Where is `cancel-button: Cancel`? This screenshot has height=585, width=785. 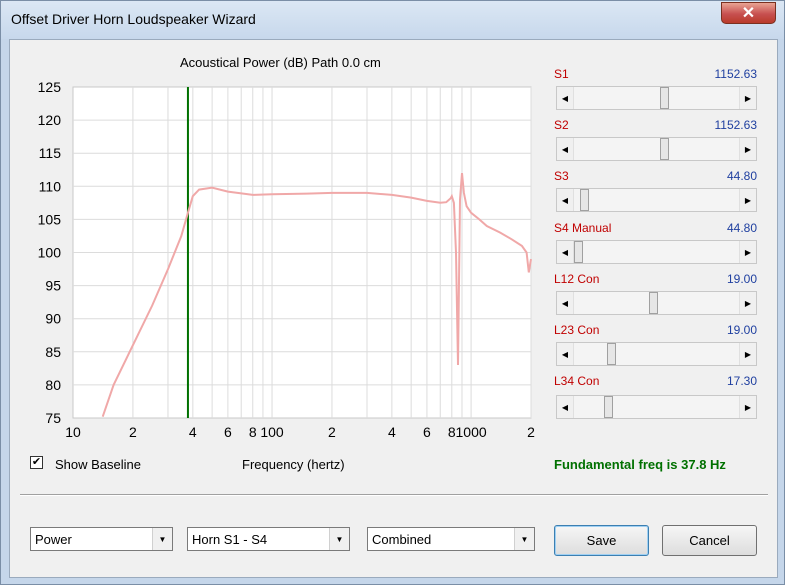
cancel-button: Cancel is located at coordinates (709, 540).